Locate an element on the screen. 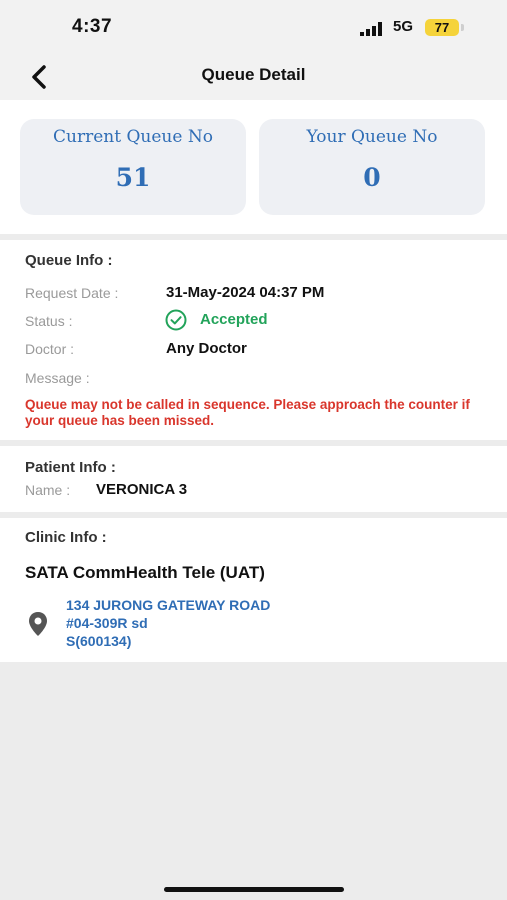 The height and width of the screenshot is (900, 507). current-queue-value: 51 is located at coordinates (133, 177).